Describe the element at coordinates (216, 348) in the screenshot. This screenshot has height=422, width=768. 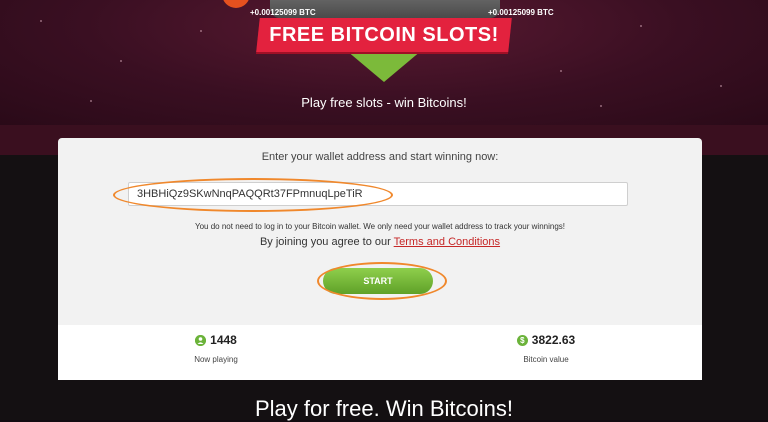
I see `stat-now-playing: 1448 Now playing` at that location.